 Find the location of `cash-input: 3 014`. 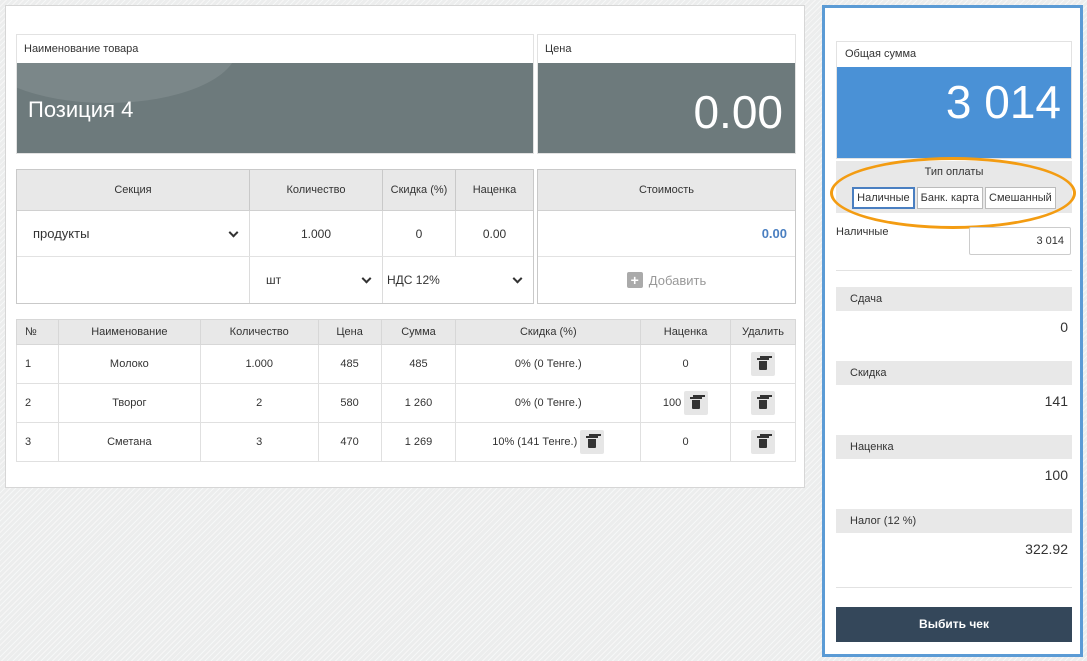

cash-input: 3 014 is located at coordinates (1020, 241).